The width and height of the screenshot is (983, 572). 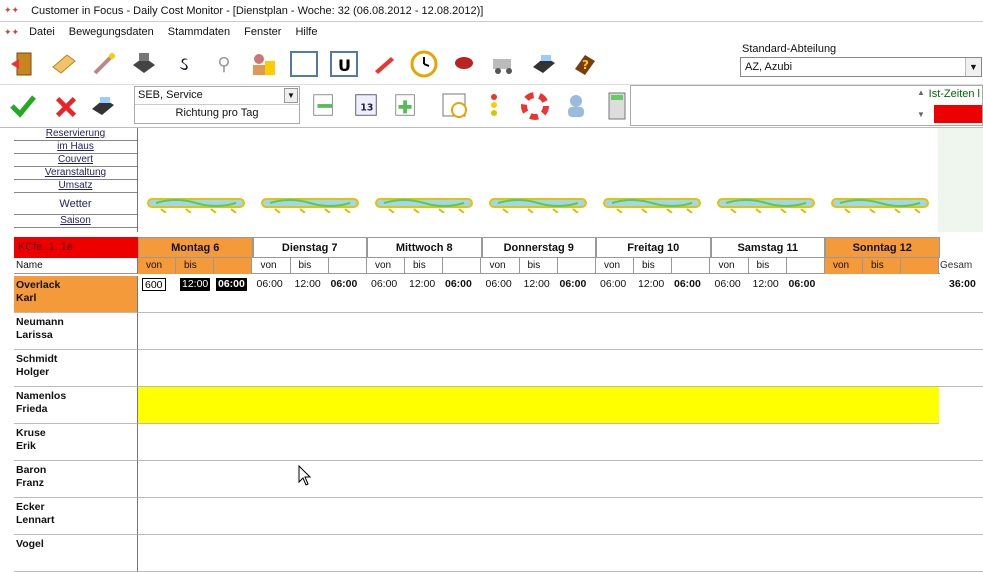 What do you see at coordinates (538, 247) in the screenshot?
I see `day-header-4: Donnerstag 9` at bounding box center [538, 247].